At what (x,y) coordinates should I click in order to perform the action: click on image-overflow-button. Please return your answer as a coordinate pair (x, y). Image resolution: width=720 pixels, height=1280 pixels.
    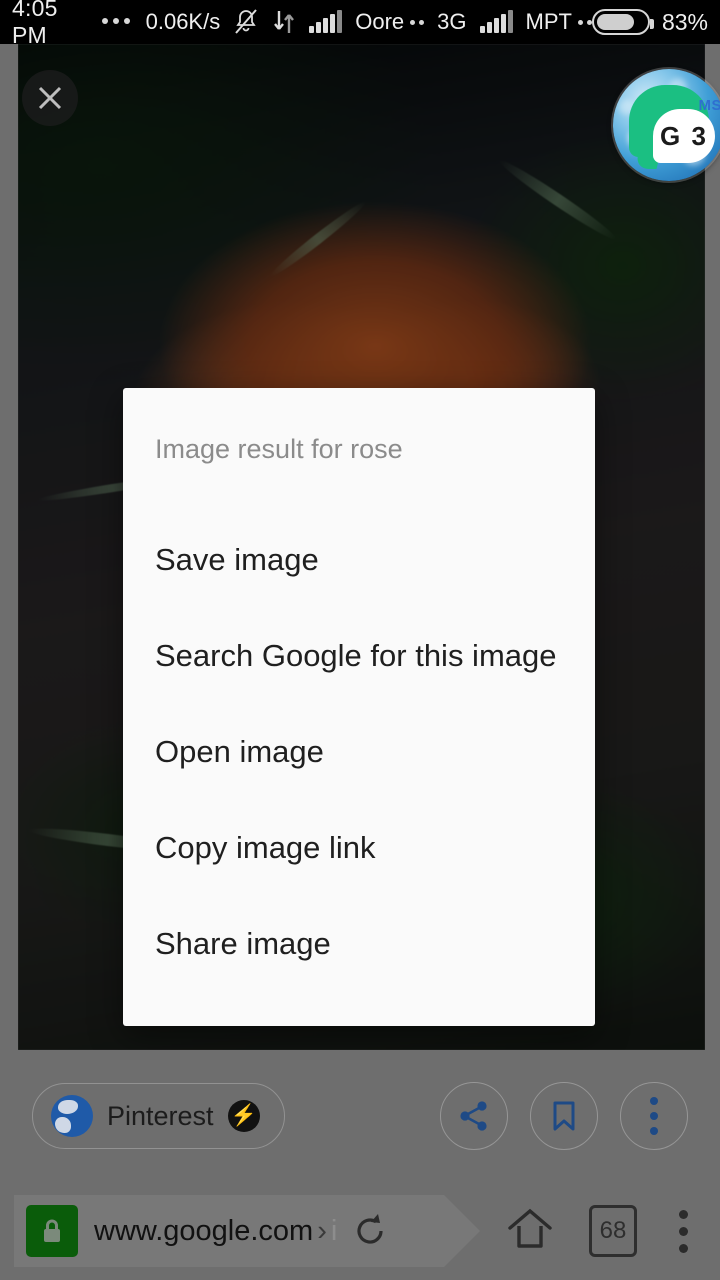
    Looking at the image, I should click on (654, 1116).